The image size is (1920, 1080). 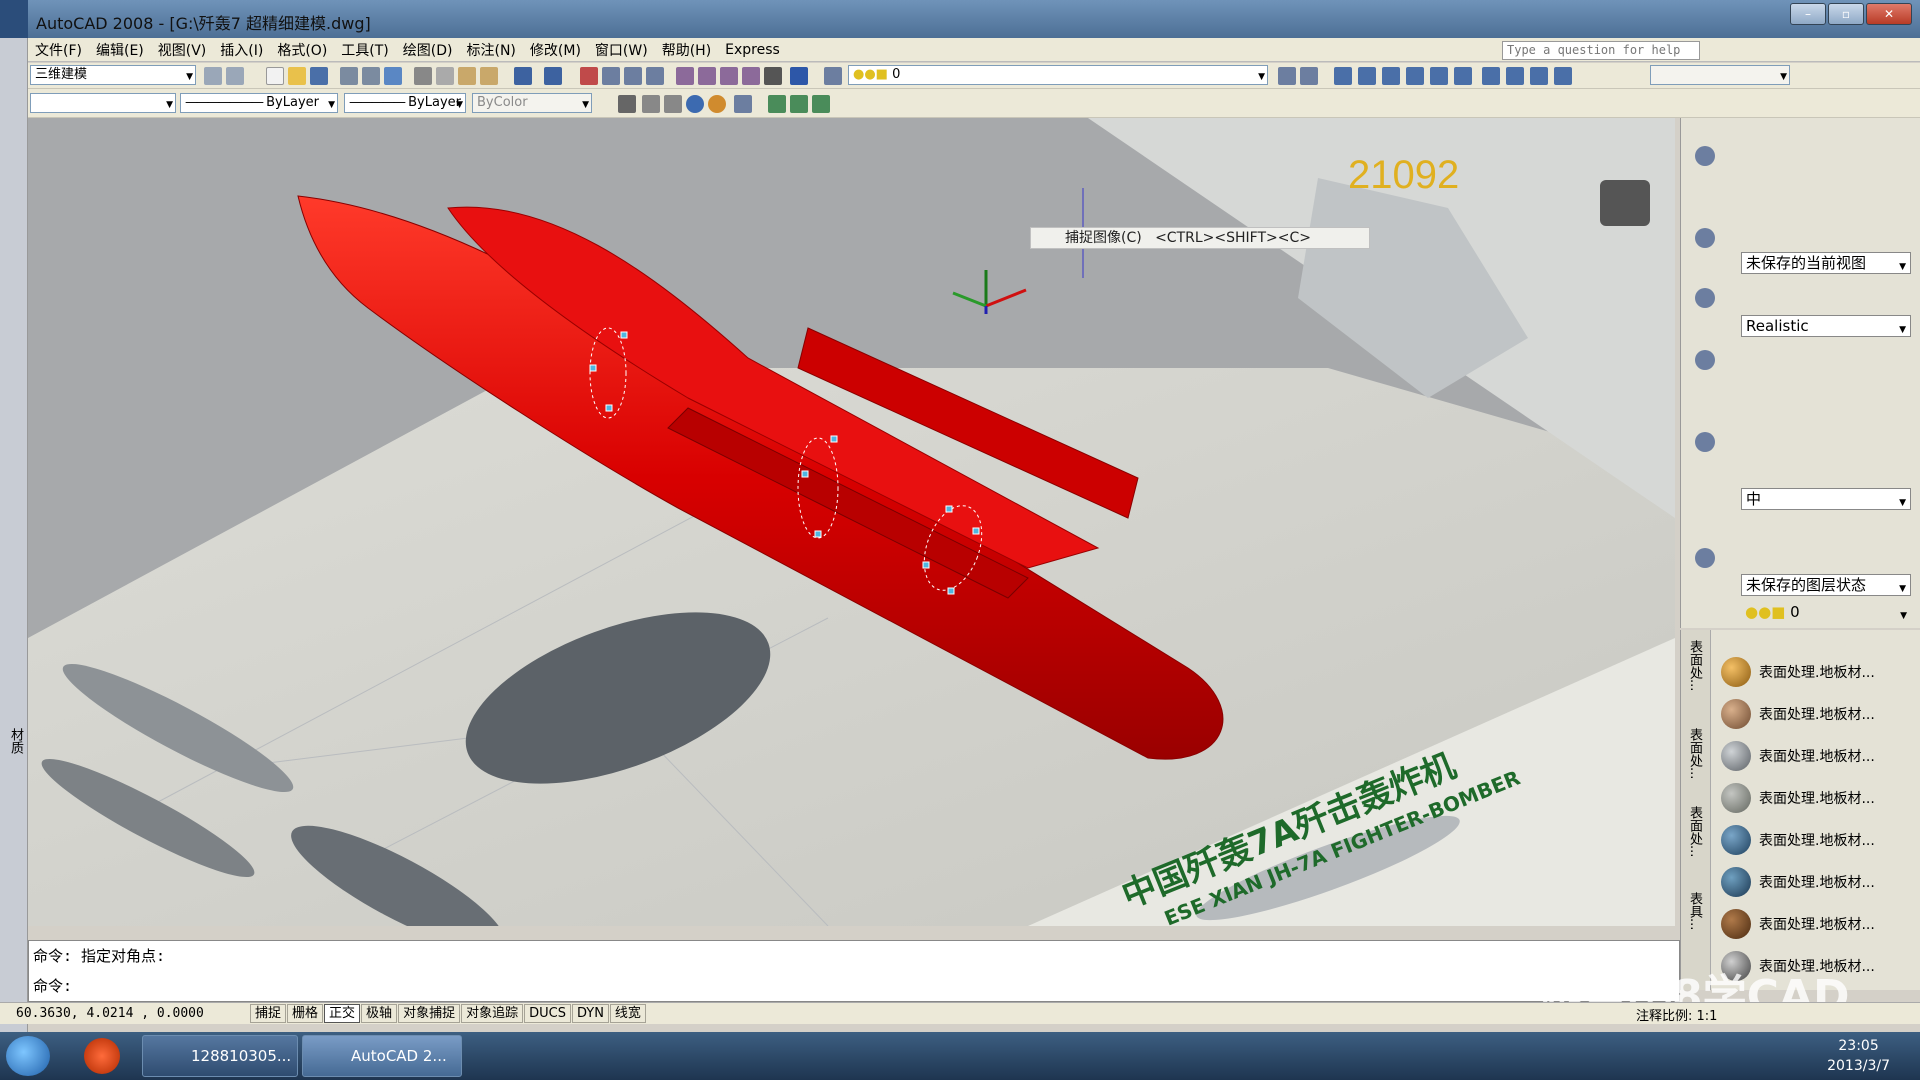 I want to click on material-tab-label: 材质, so click(x=15, y=741).